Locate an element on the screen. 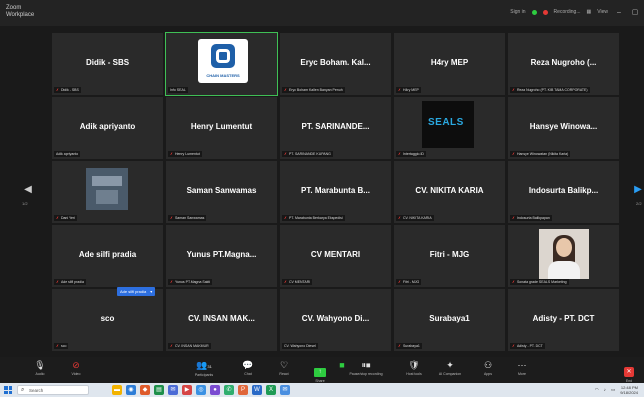  participant-label-text: Adik apriyanto is located at coordinates (67, 154).